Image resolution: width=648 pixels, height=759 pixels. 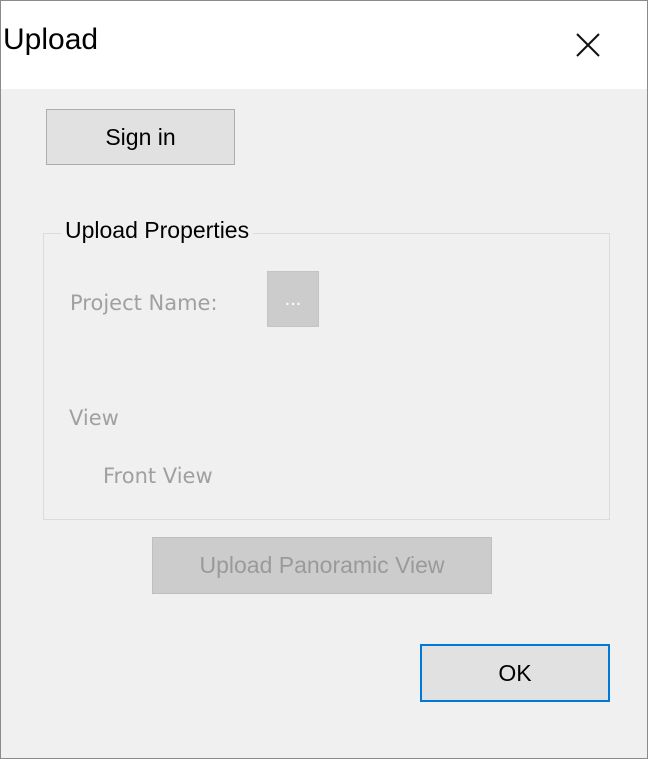 I want to click on upload-panoramic-view-button: Upload Panoramic View, so click(x=322, y=565).